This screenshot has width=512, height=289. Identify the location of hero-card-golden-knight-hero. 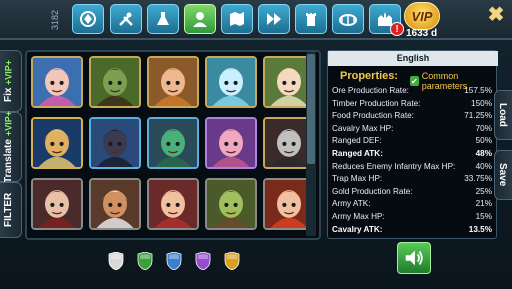
(57, 143).